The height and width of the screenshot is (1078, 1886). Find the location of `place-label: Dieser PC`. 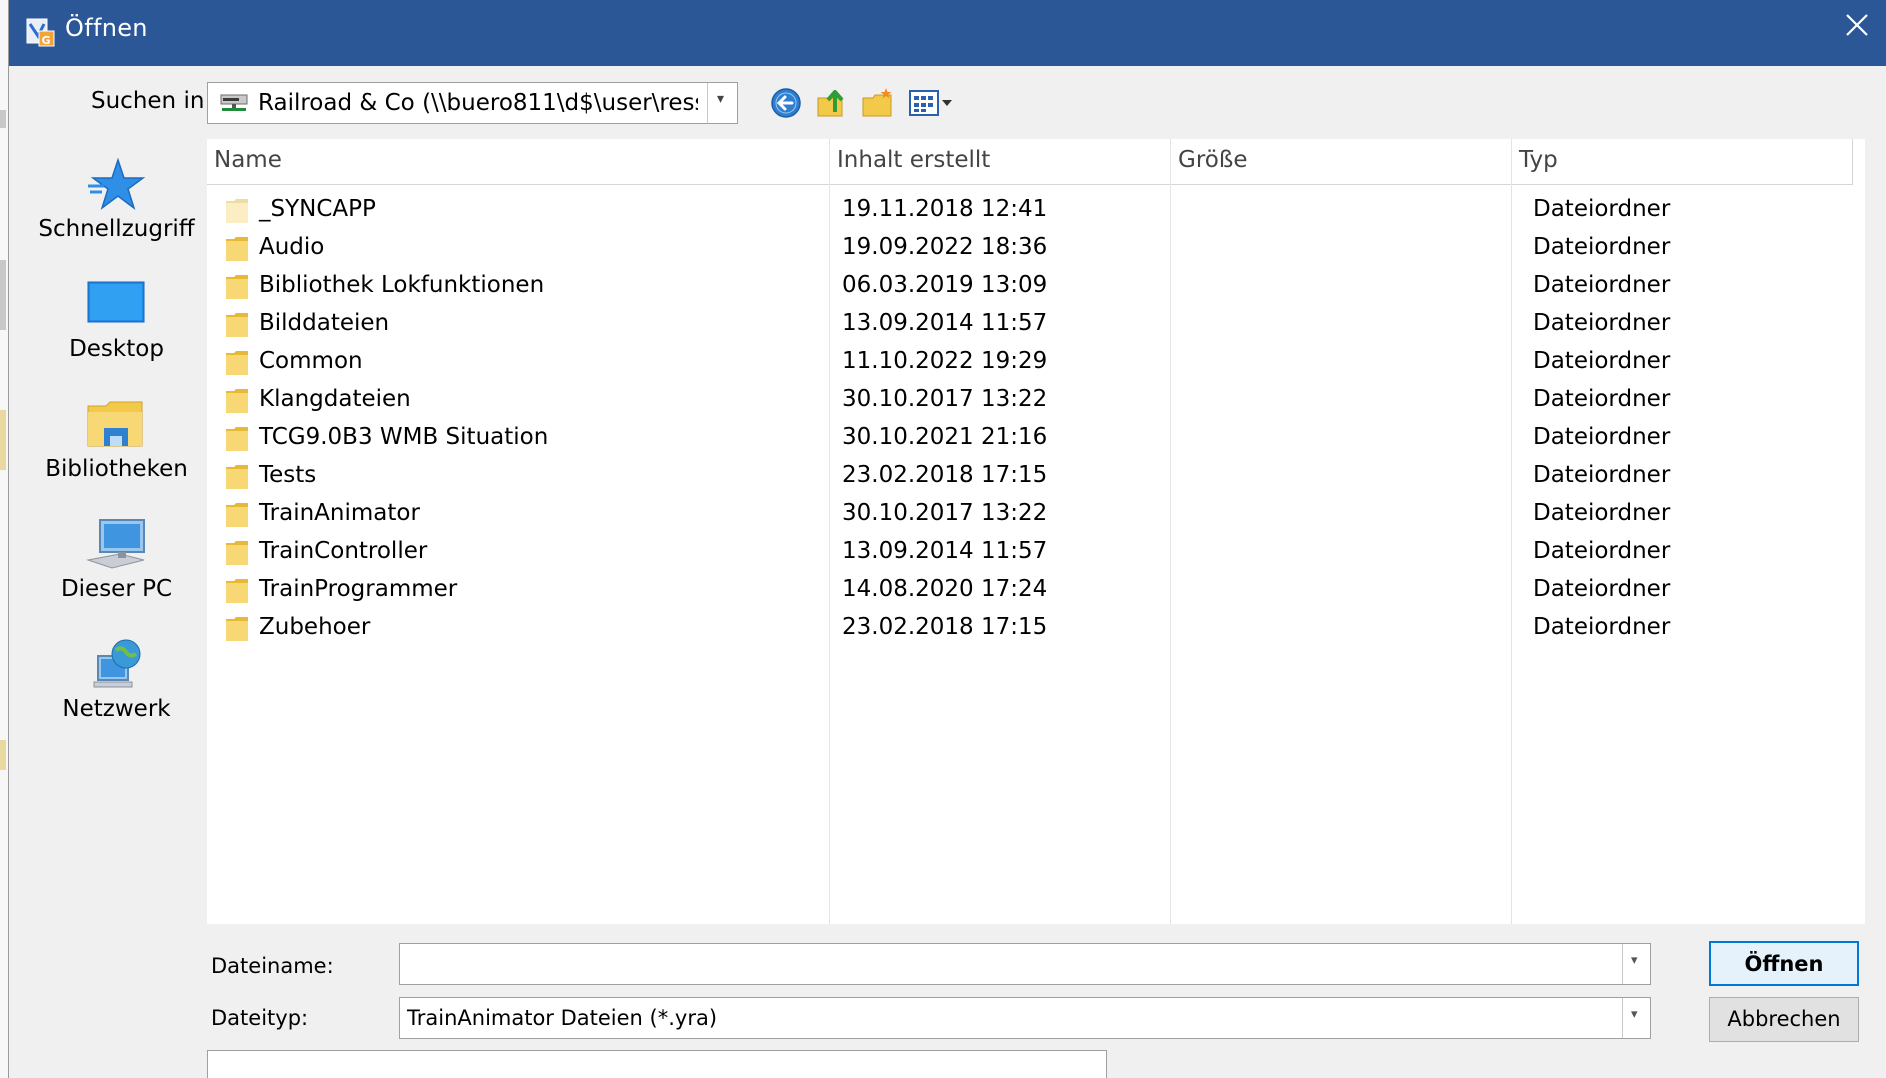

place-label: Dieser PC is located at coordinates (116, 589).